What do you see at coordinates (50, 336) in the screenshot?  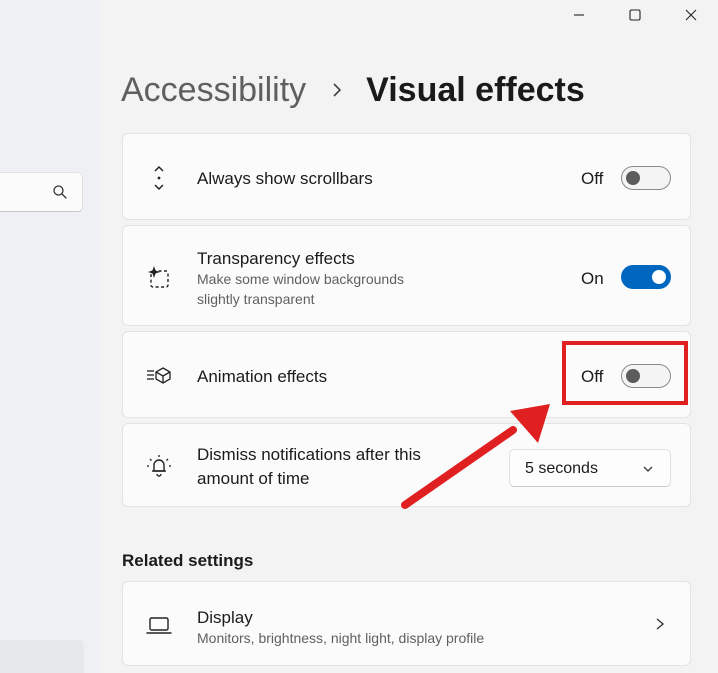 I see `navigation-pane` at bounding box center [50, 336].